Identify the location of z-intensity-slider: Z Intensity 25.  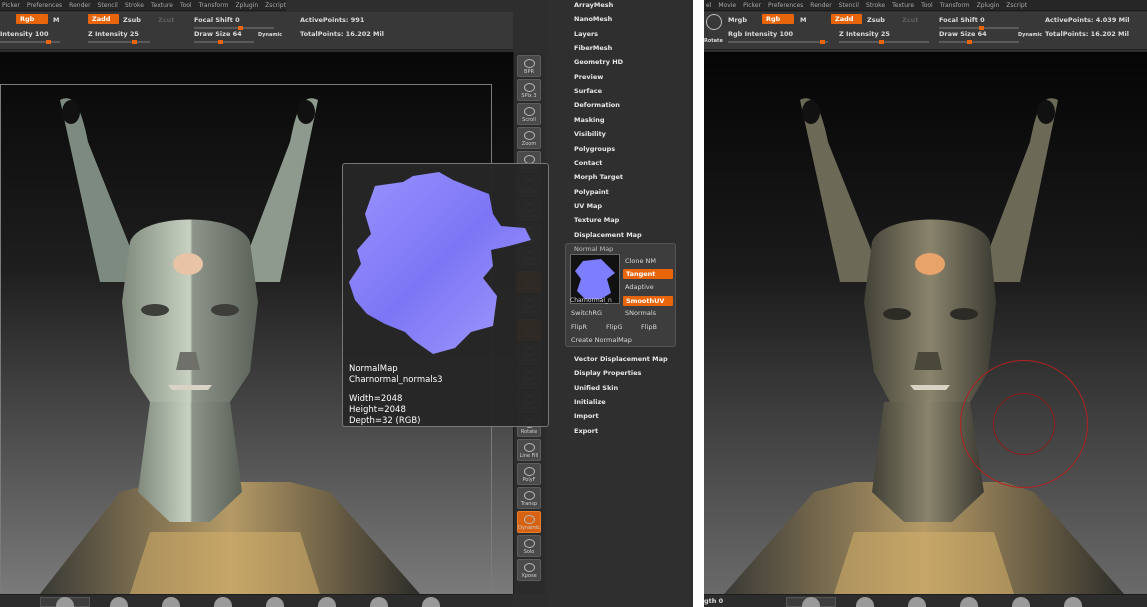
(113, 34).